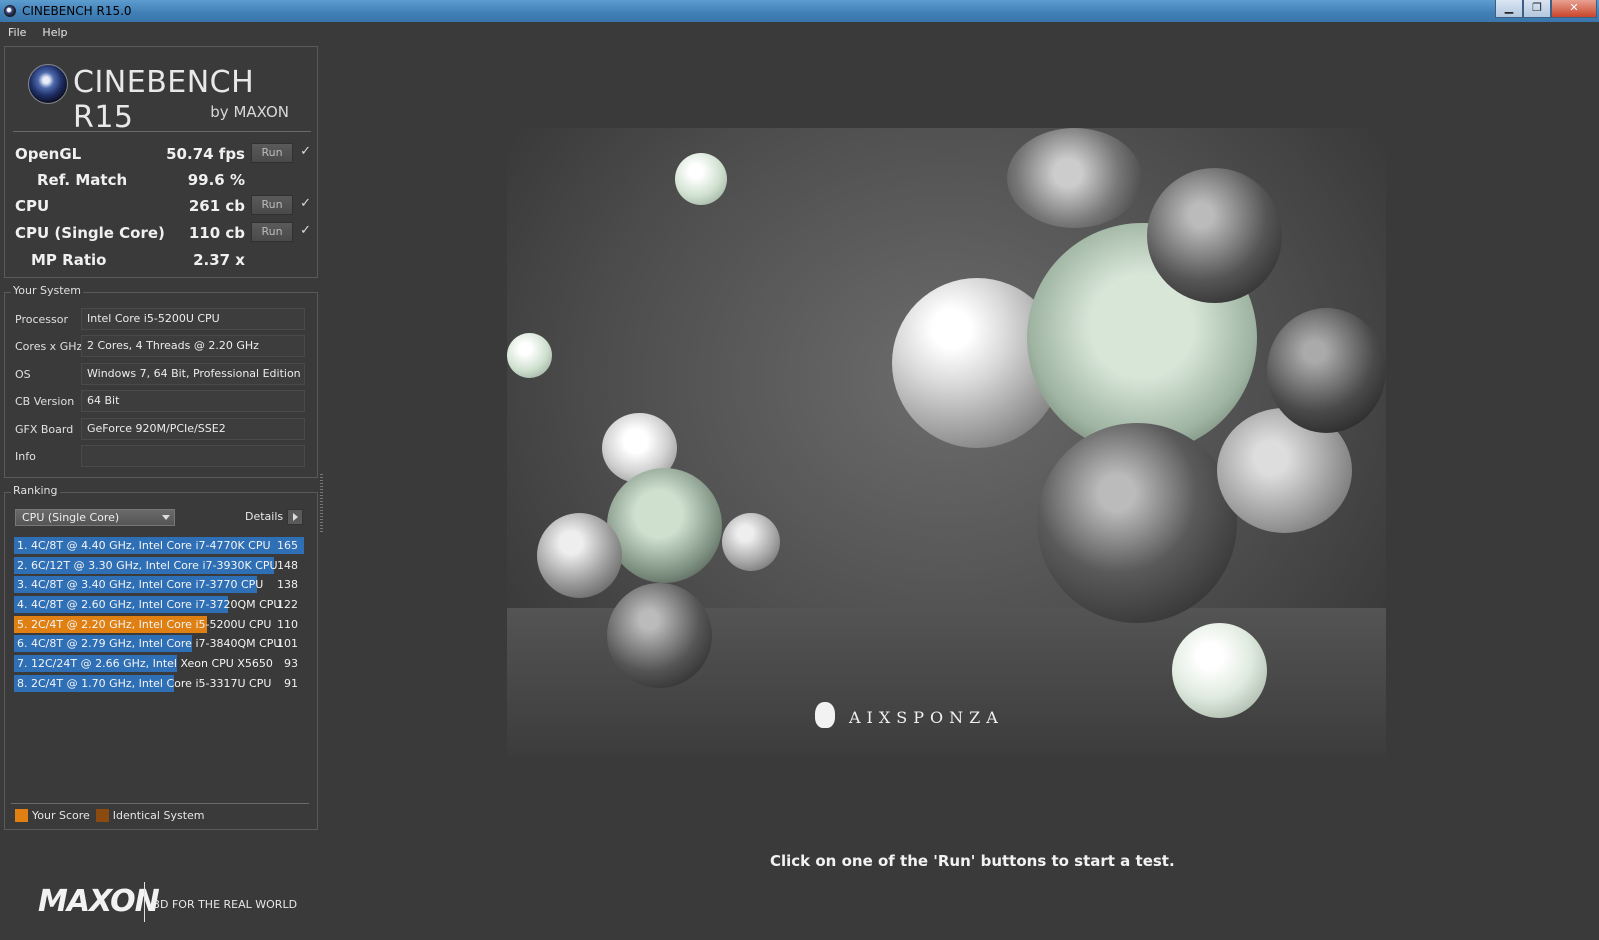  What do you see at coordinates (287, 605) in the screenshot?
I see `ranking-row-score: 122` at bounding box center [287, 605].